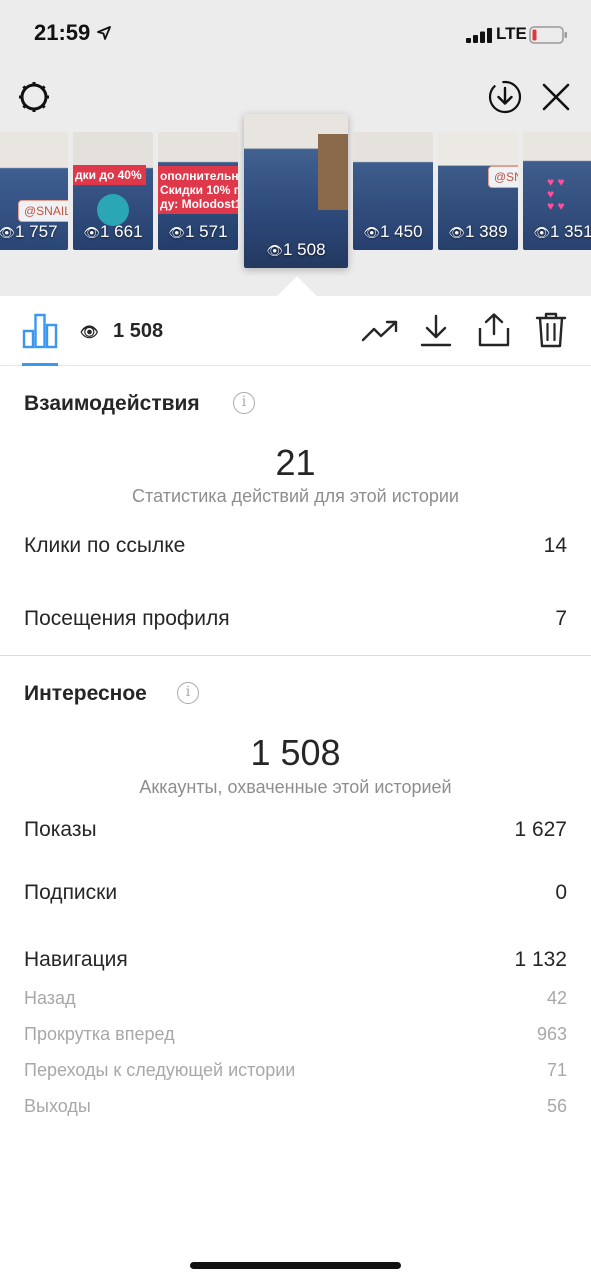 Image resolution: width=591 pixels, height=1280 pixels. What do you see at coordinates (121, 231) in the screenshot?
I see `story-views-value: 1 661` at bounding box center [121, 231].